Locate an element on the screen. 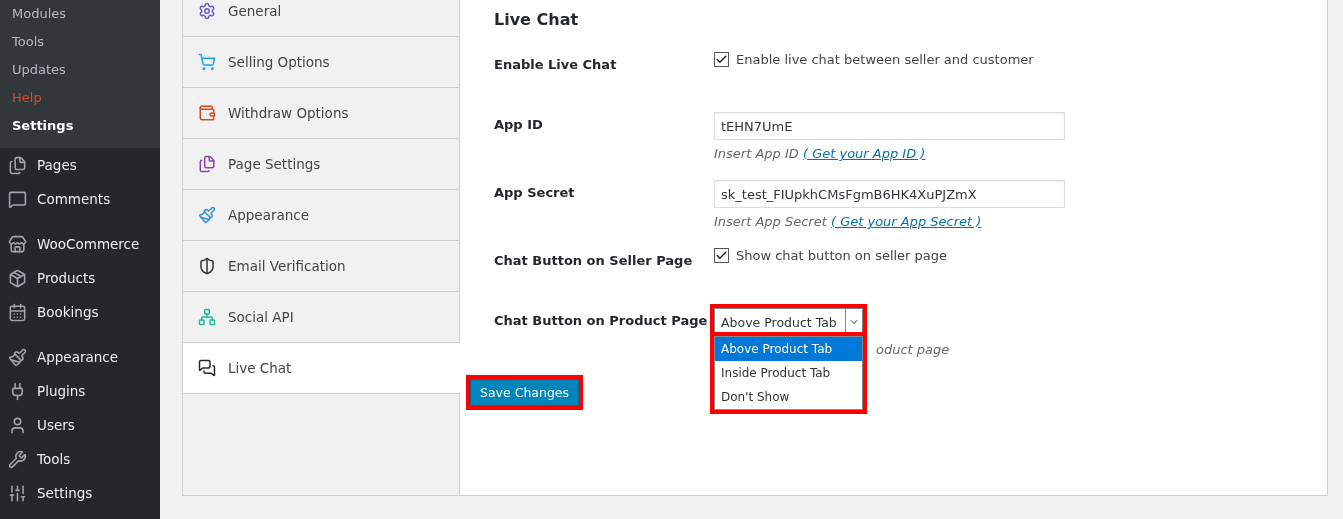  help-text: oduct page is located at coordinates (913, 349).